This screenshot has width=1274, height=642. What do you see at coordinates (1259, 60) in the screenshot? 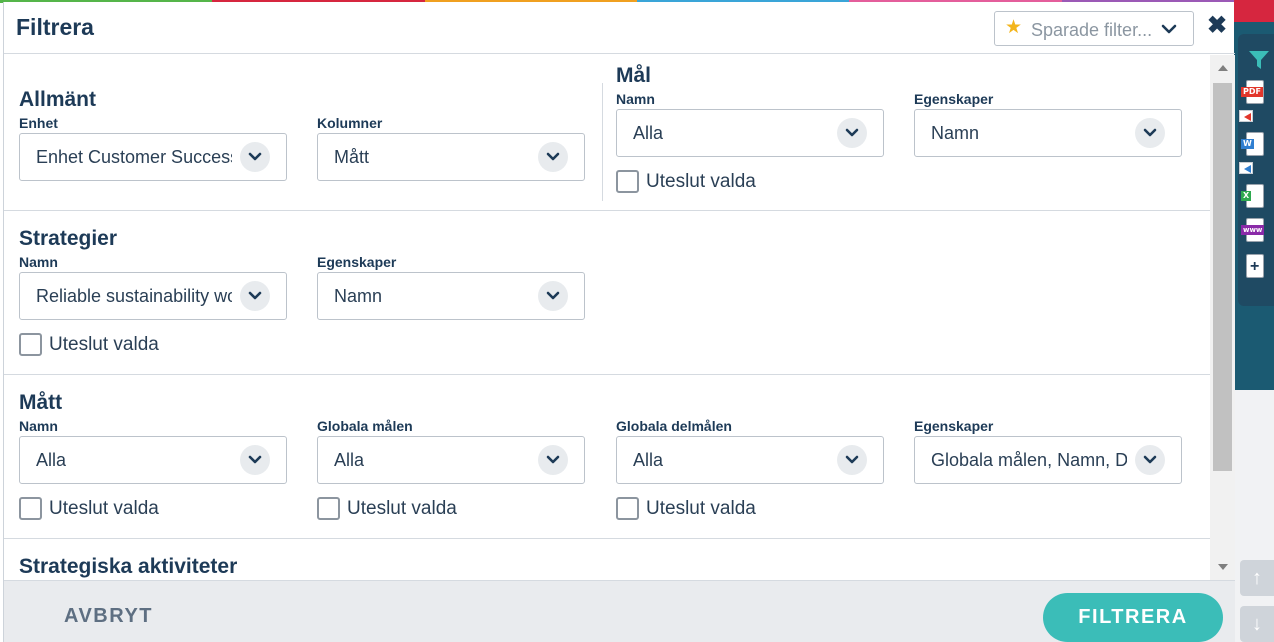
I see `filter-icon` at bounding box center [1259, 60].